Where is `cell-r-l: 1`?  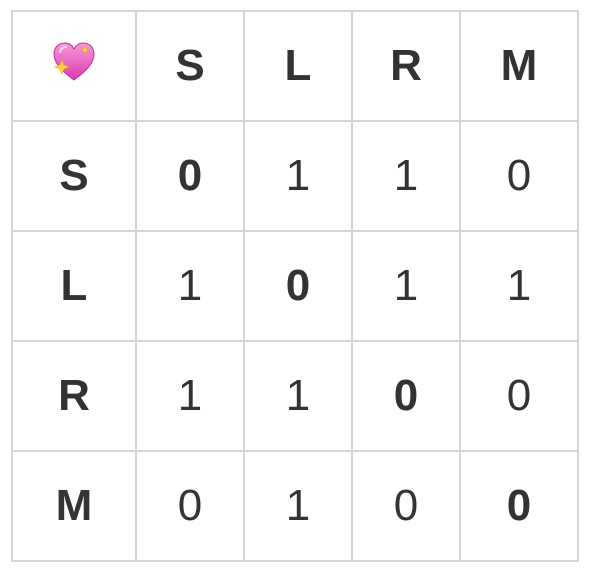
cell-r-l: 1 is located at coordinates (298, 396).